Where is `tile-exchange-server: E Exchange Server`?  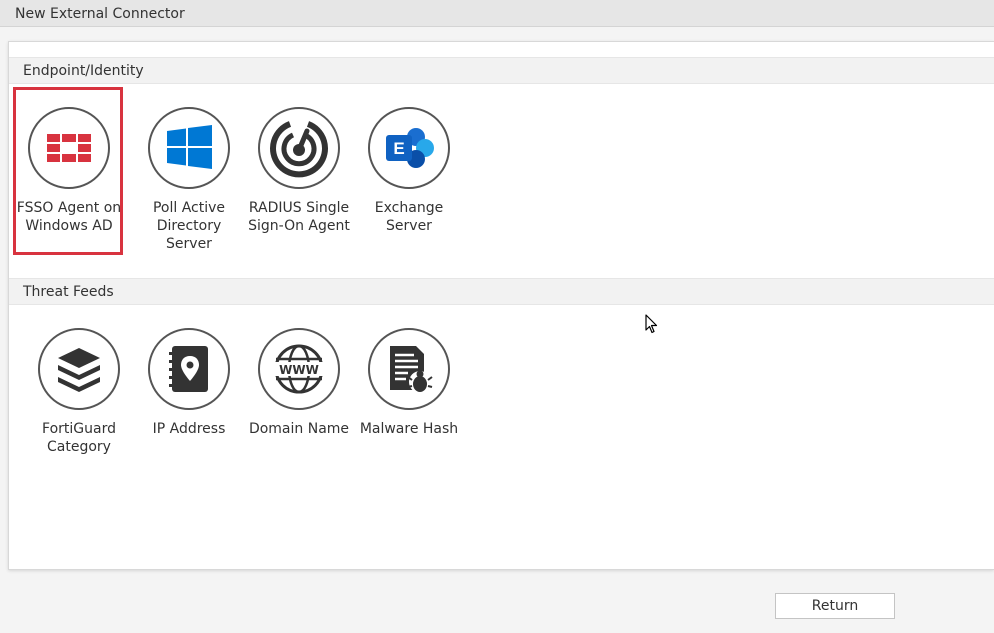
tile-exchange-server: E Exchange Server is located at coordinates (408, 167).